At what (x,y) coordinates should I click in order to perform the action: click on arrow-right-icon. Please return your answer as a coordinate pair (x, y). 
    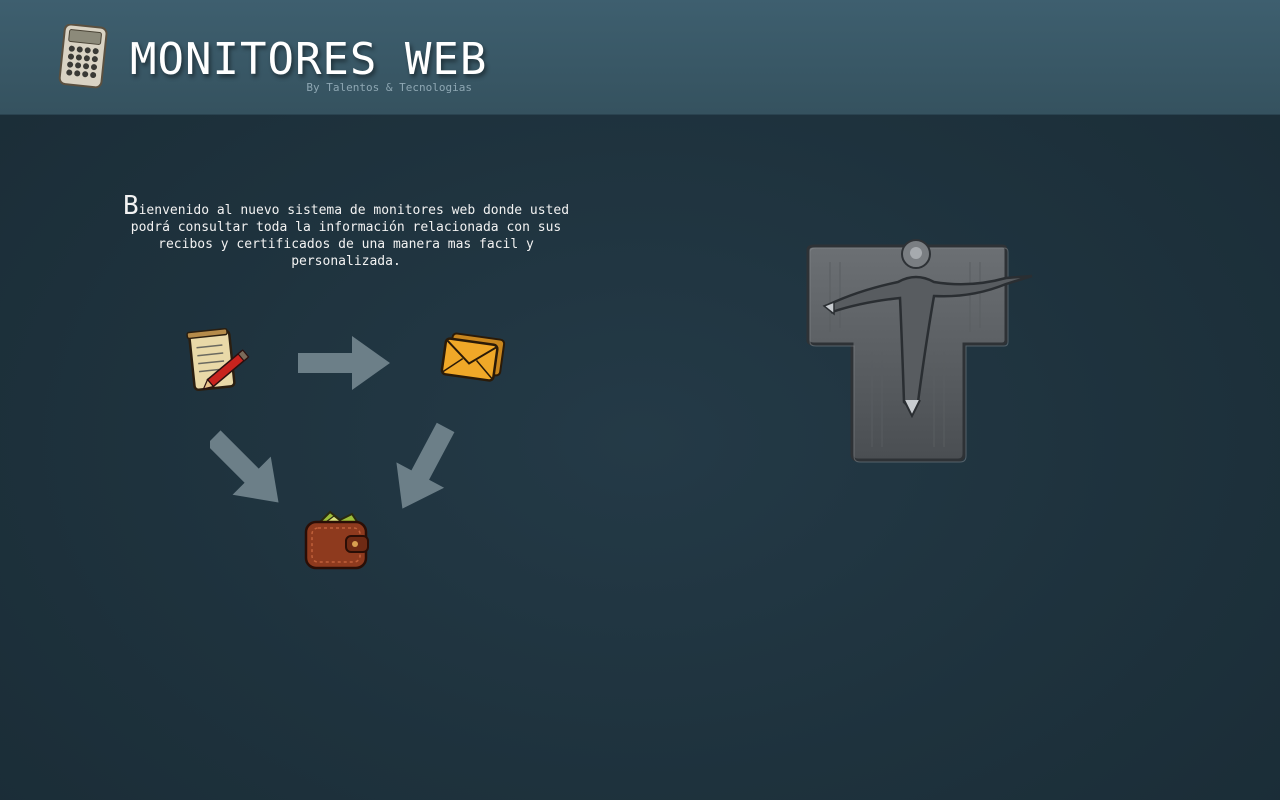
    Looking at the image, I should click on (344, 363).